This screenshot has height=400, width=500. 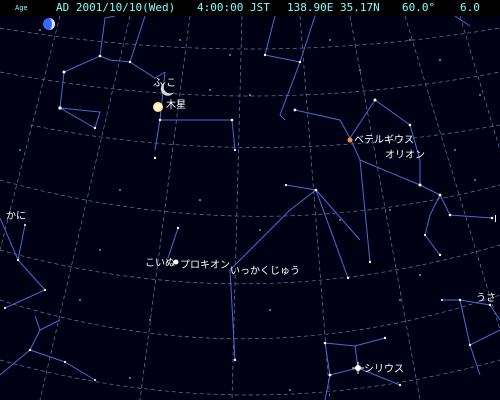 I want to click on label-usagi: うさ, so click(x=486, y=298).